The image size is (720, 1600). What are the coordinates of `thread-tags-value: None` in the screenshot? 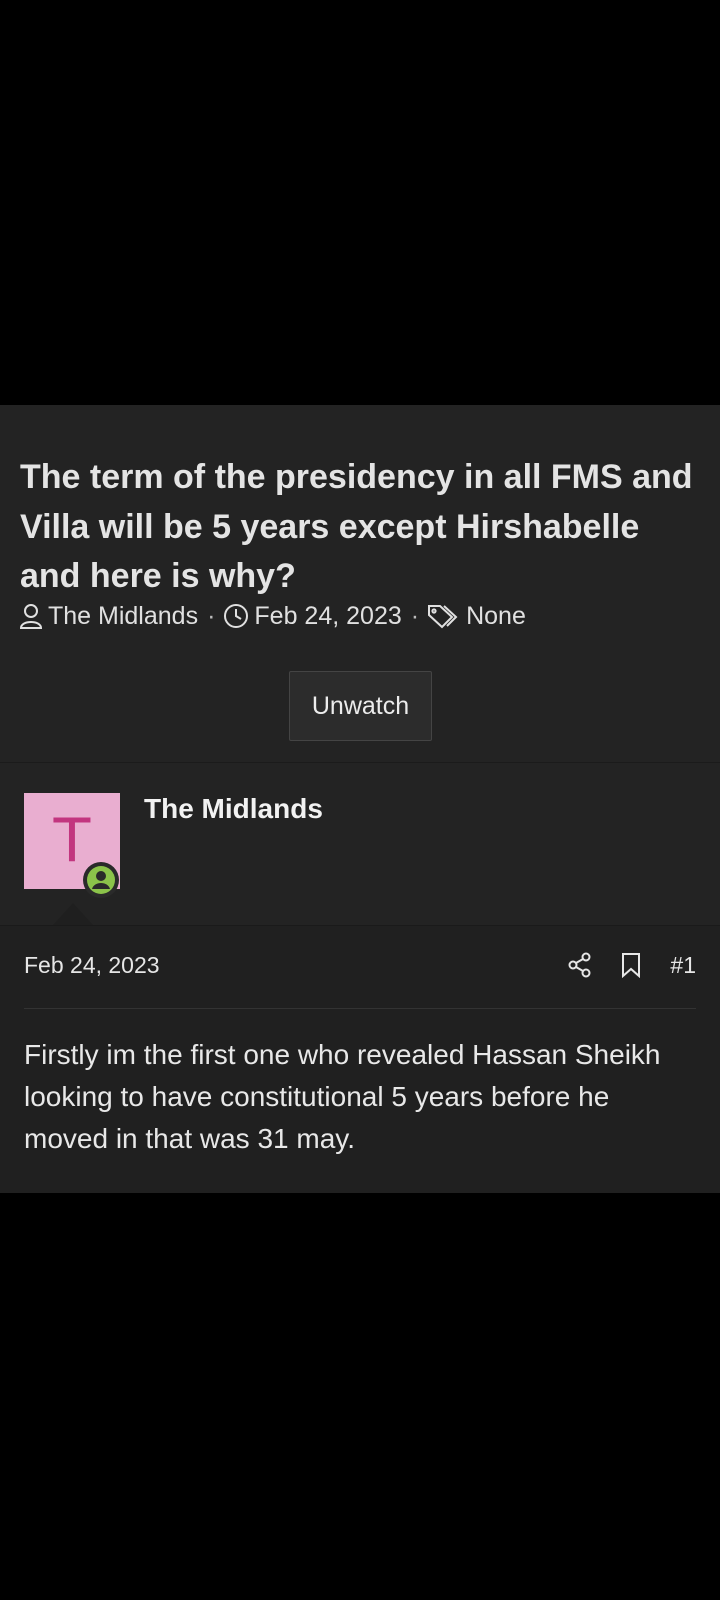 It's located at (496, 615).